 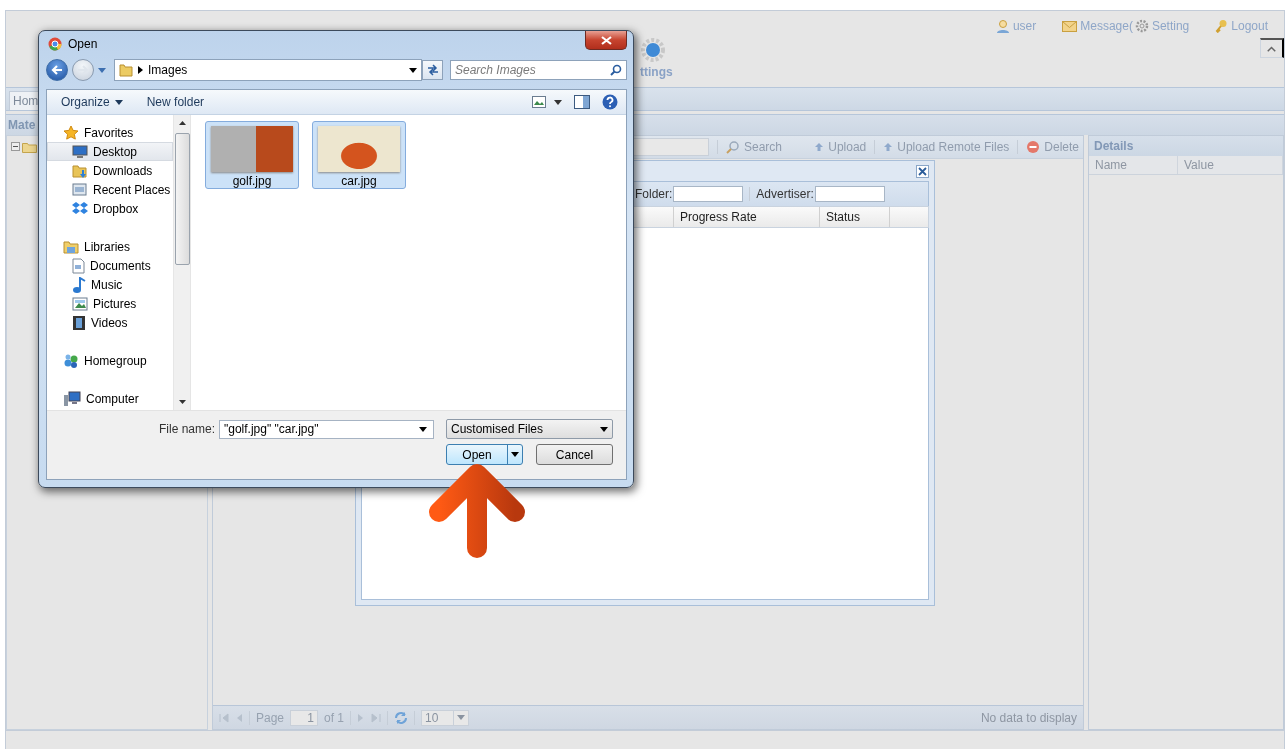 I want to click on document-icon, so click(x=78, y=265).